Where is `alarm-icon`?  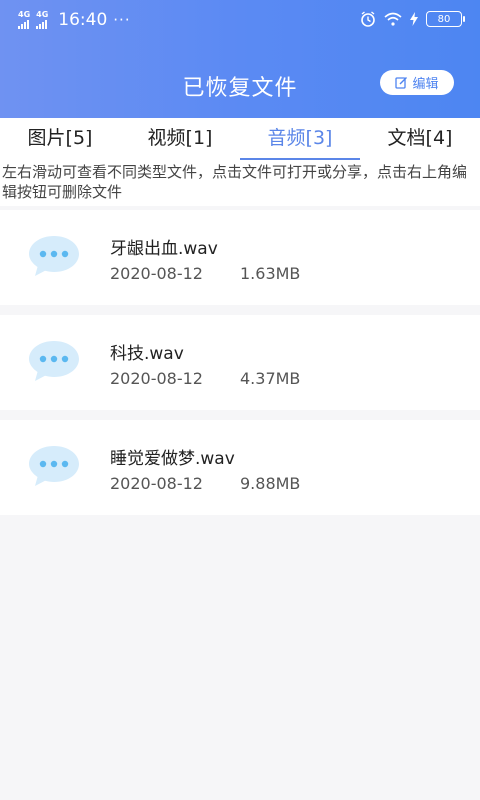
alarm-icon is located at coordinates (368, 19).